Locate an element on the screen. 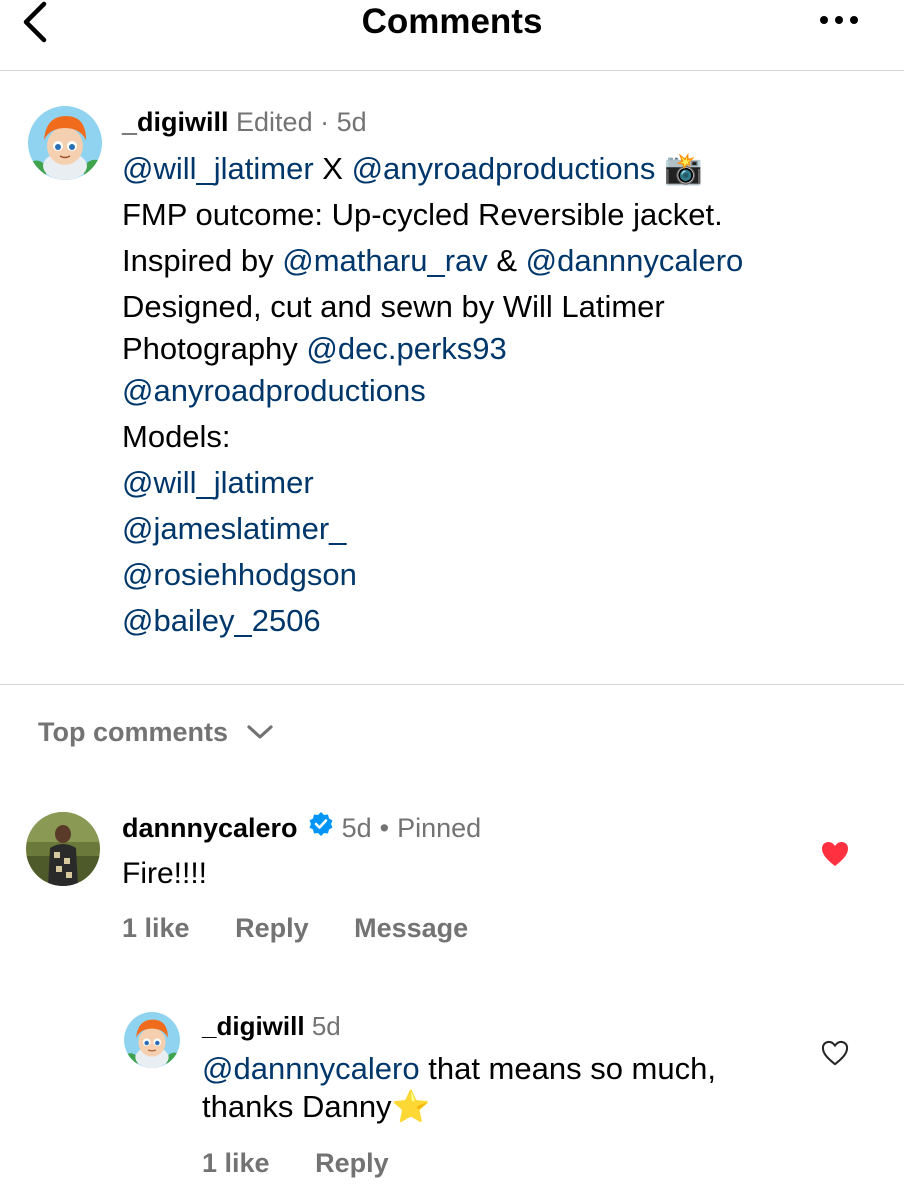 The height and width of the screenshot is (1202, 904). caption-line: Inspired by @matharu_rav & @dannnycalero is located at coordinates (502, 261).